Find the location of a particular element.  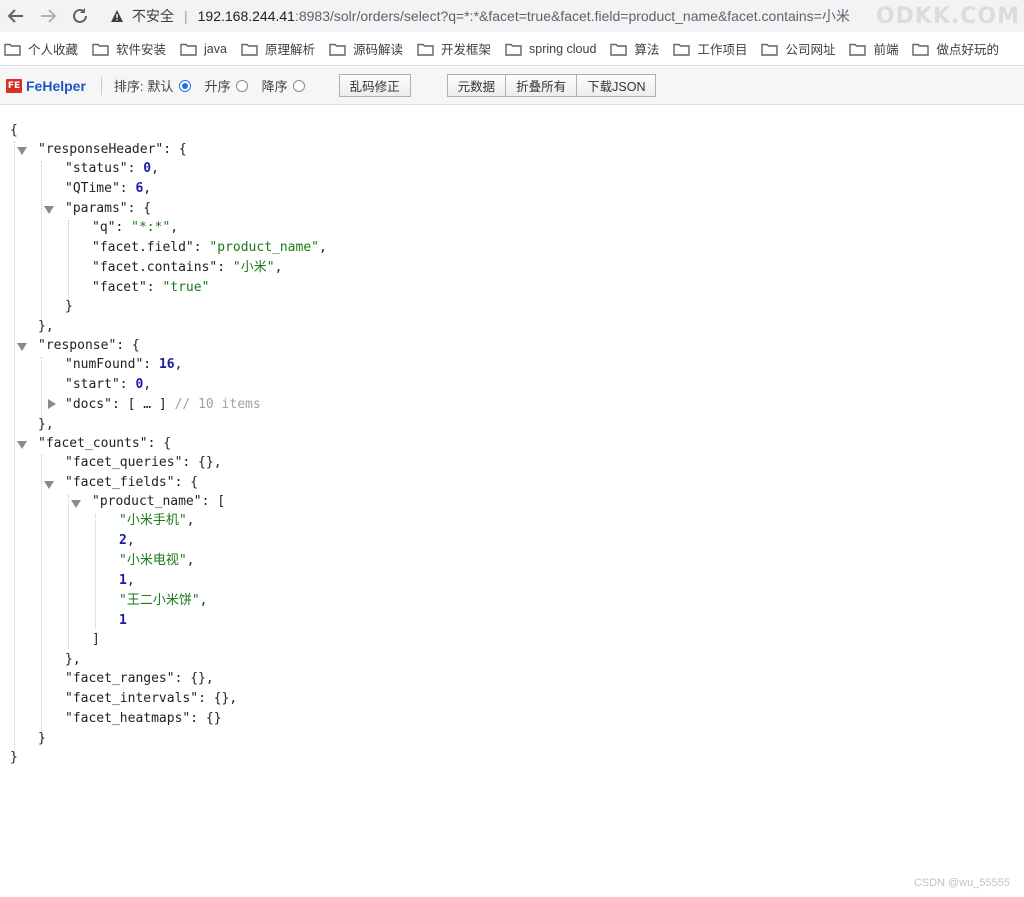

fehelper-title: FeHelper is located at coordinates (56, 85).